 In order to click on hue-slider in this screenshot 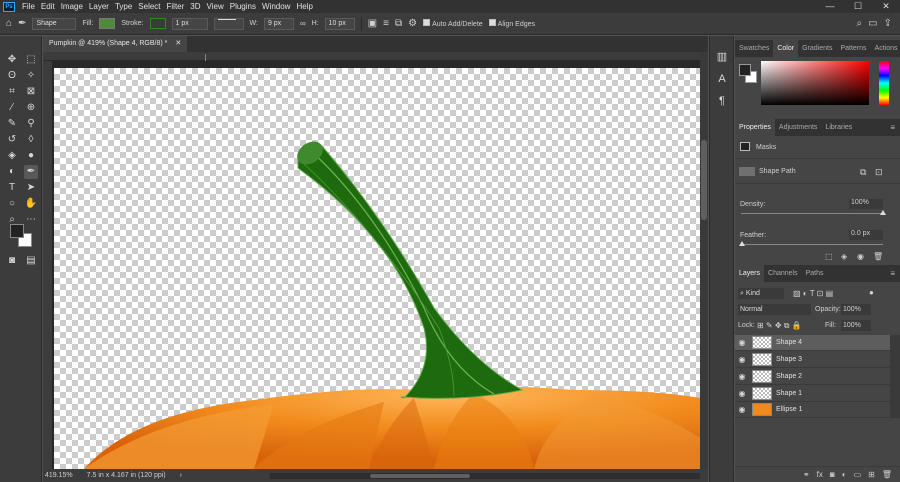, I will do `click(884, 83)`.